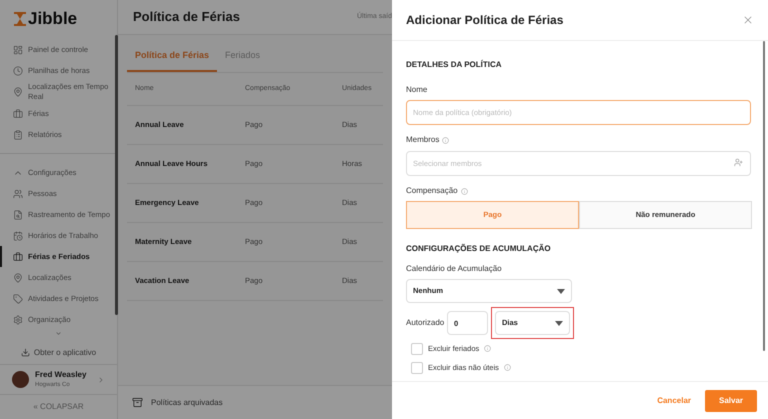 The height and width of the screenshot is (419, 768). I want to click on field-label: Nome, so click(417, 90).